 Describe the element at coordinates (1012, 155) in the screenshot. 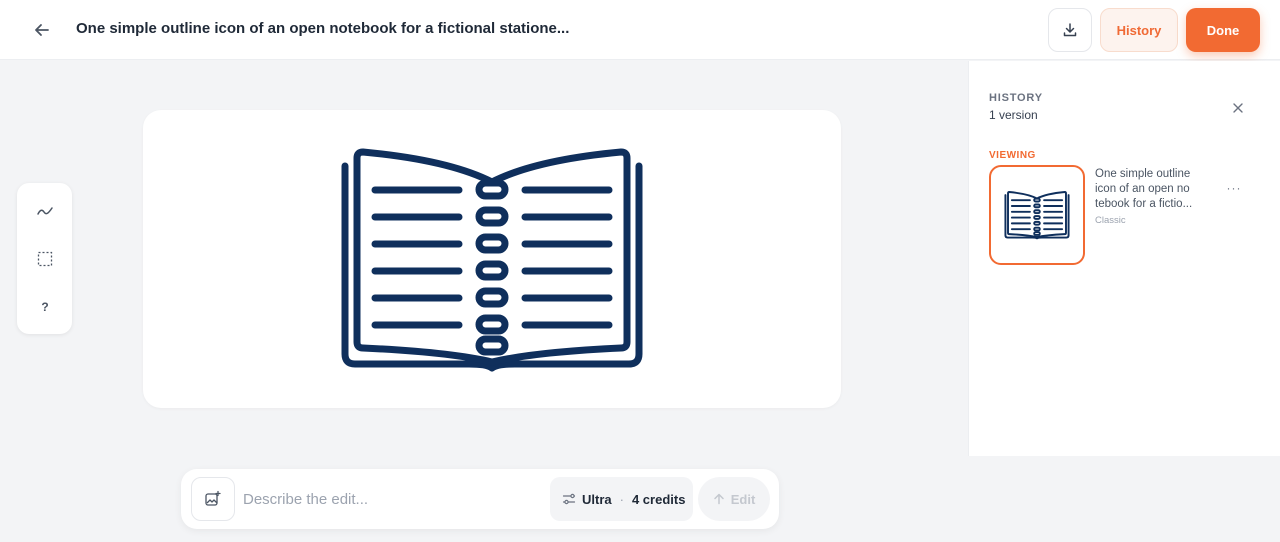

I see `viewing-label: VIEWING` at that location.